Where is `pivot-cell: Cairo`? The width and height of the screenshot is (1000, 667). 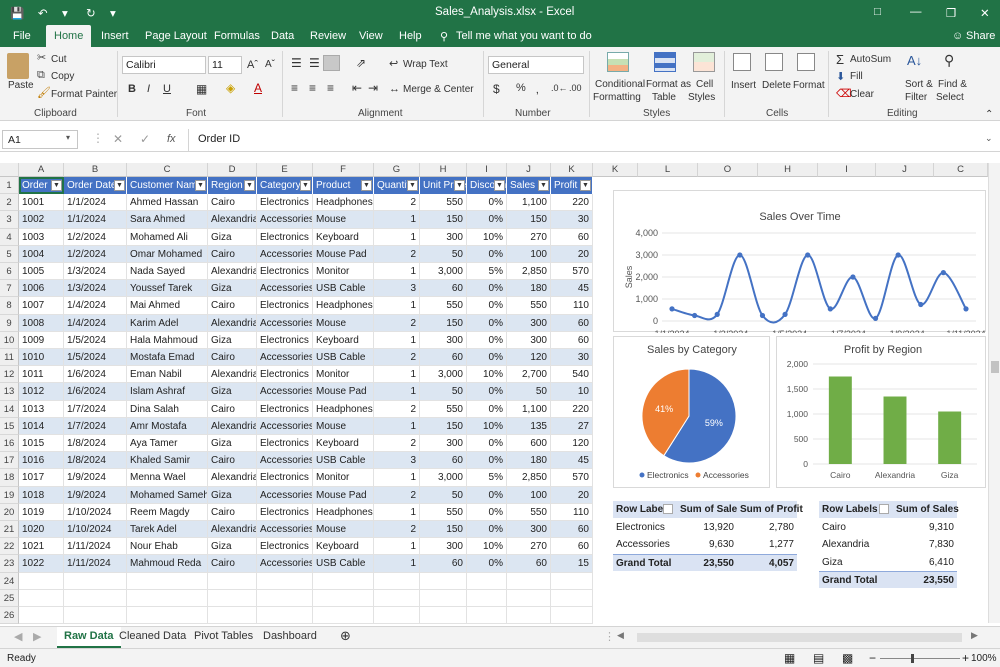 pivot-cell: Cairo is located at coordinates (856, 527).